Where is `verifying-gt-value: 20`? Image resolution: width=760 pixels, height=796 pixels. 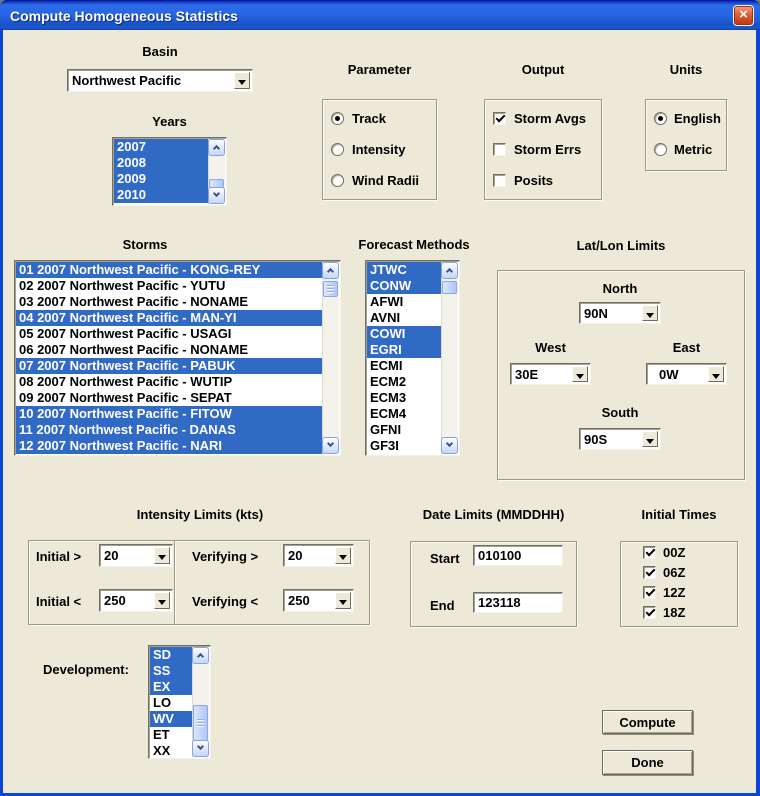
verifying-gt-value: 20 is located at coordinates (295, 555).